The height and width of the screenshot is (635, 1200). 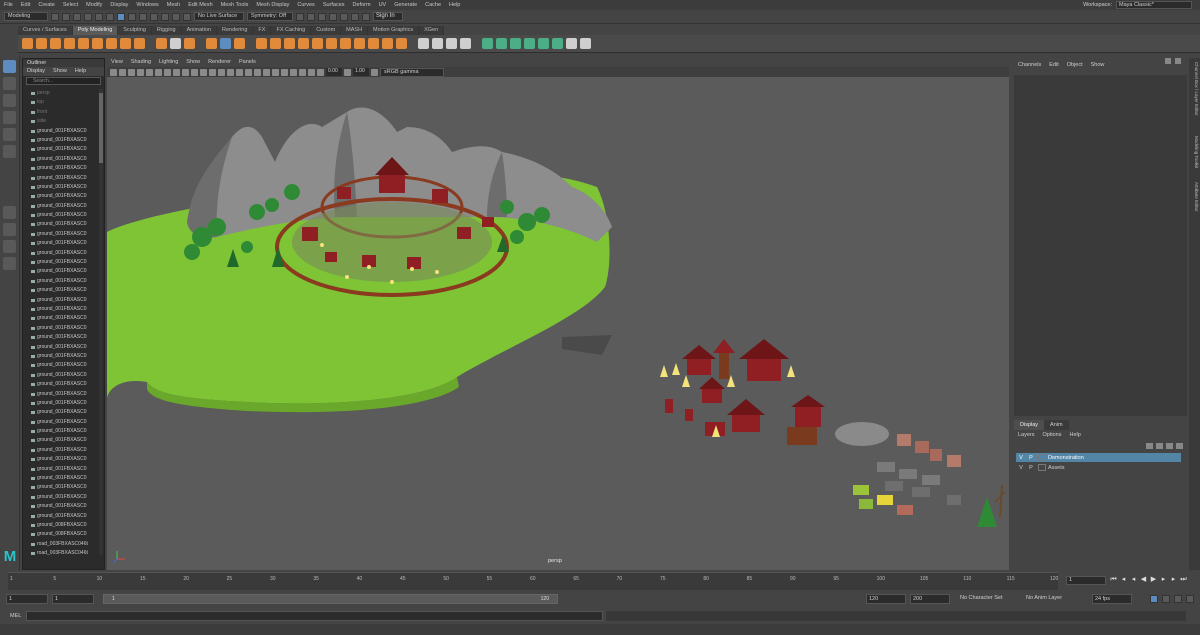 I want to click on poly-sphere-icon, so click(x=27, y=43).